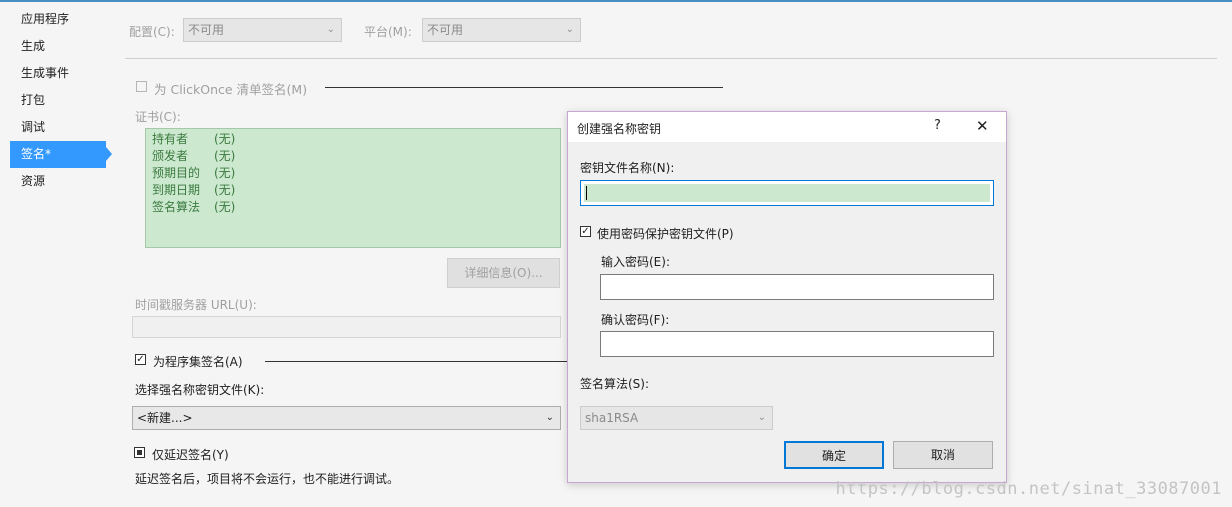  What do you see at coordinates (586, 193) in the screenshot?
I see `text-caret` at bounding box center [586, 193].